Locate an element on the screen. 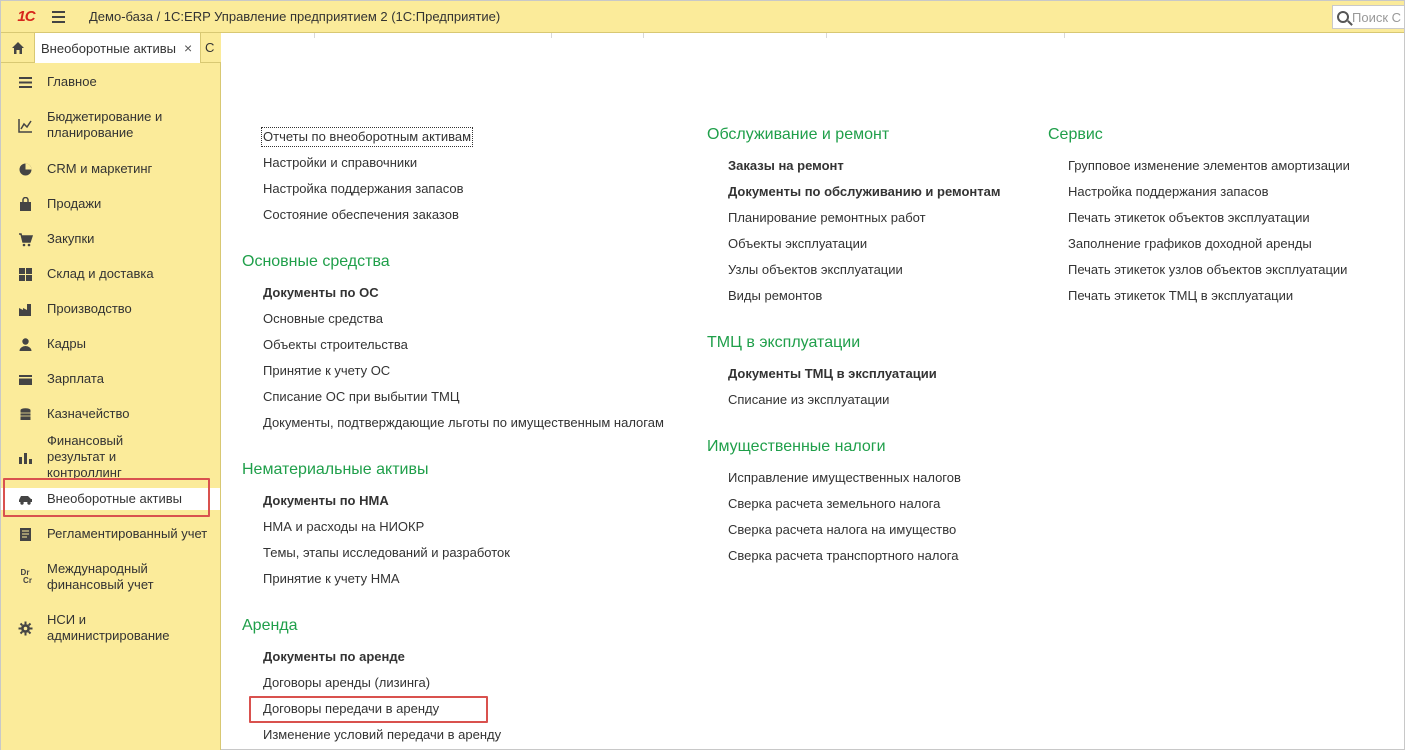 This screenshot has height=750, width=1405. link-servis: Печать этикеток объектов эксплуатации is located at coordinates (1189, 218).